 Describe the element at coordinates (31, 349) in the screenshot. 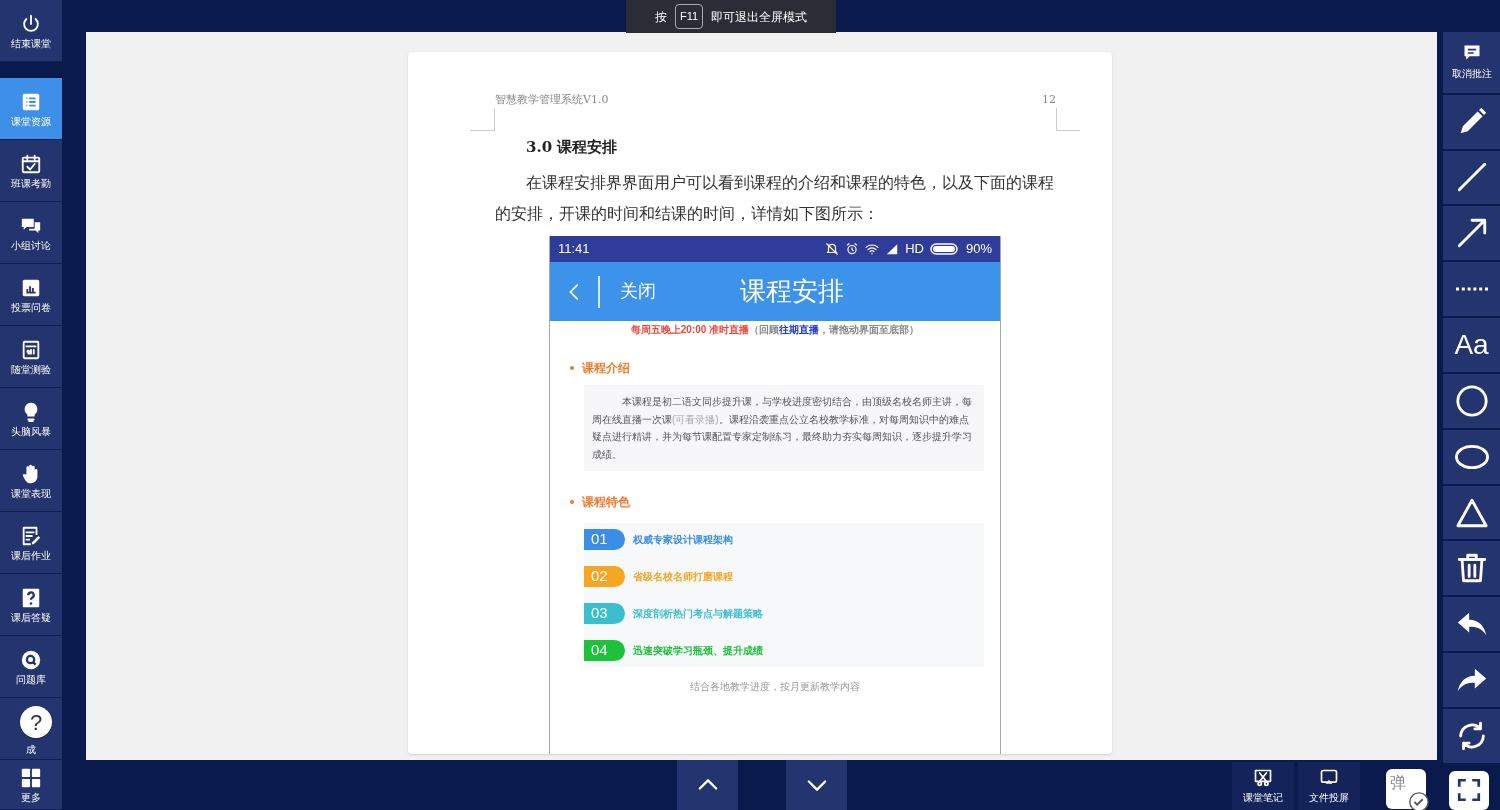

I see `test-paper-icon` at that location.